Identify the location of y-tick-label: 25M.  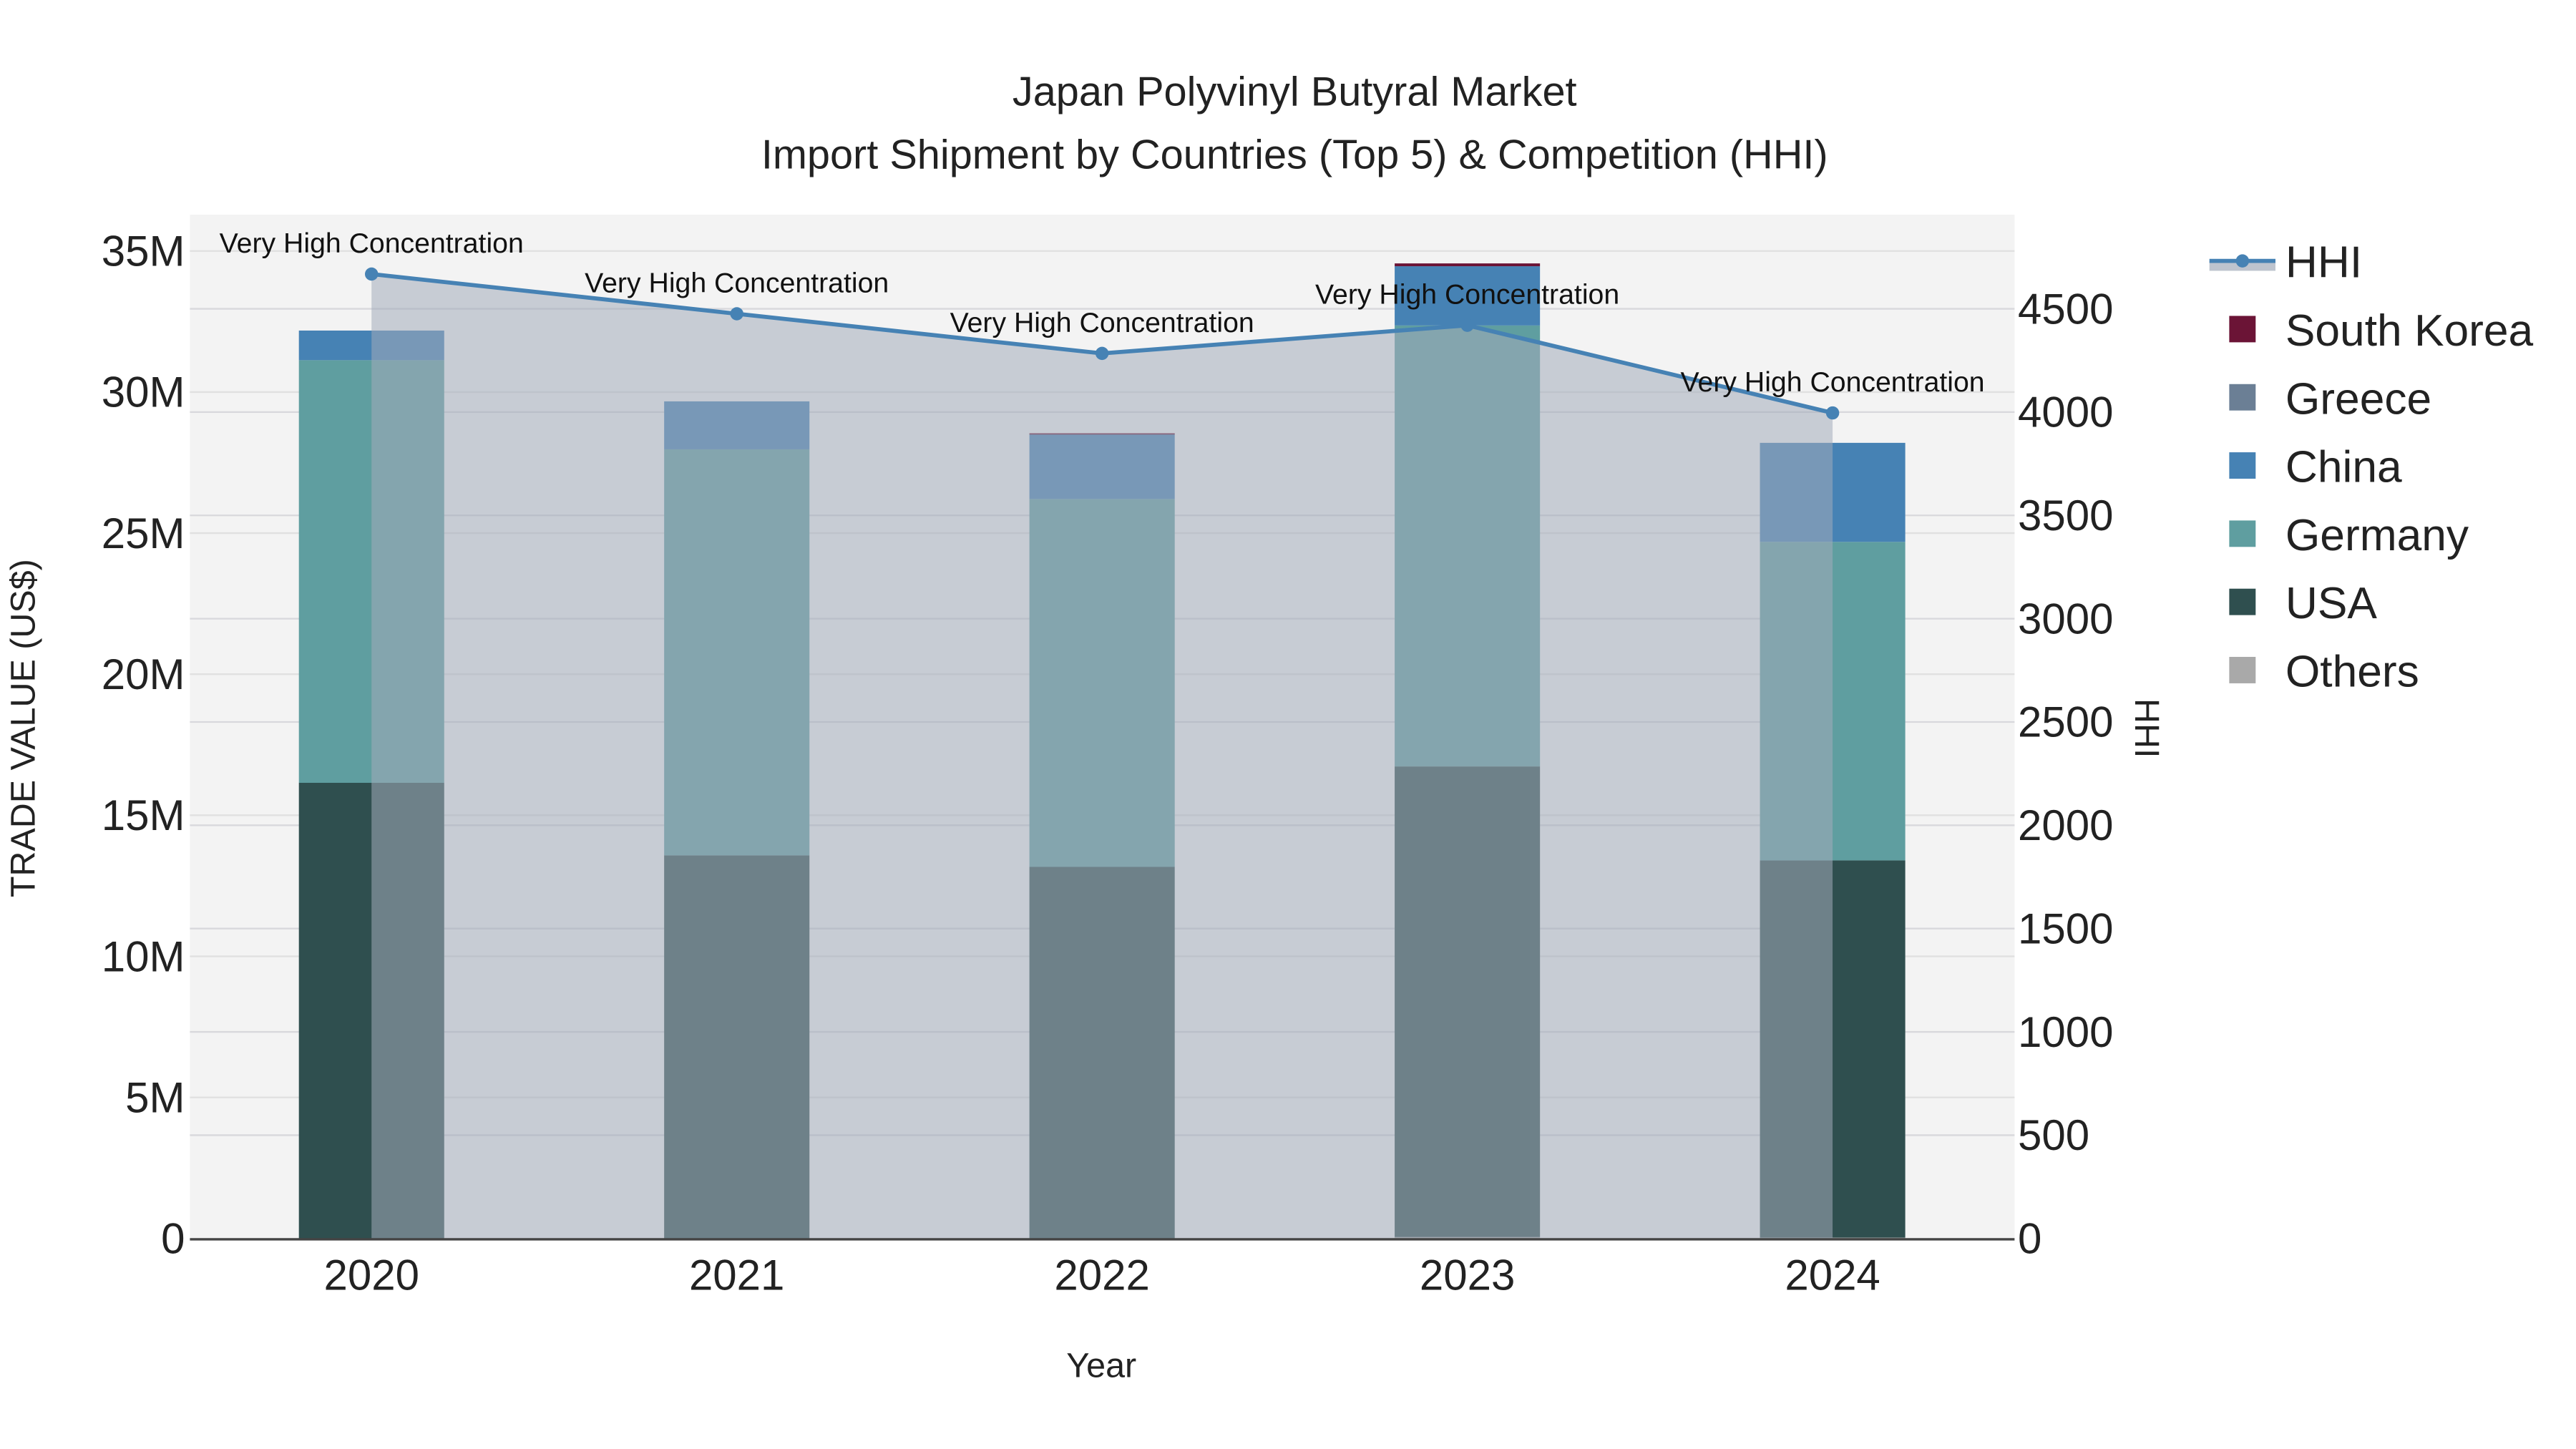
(143, 533).